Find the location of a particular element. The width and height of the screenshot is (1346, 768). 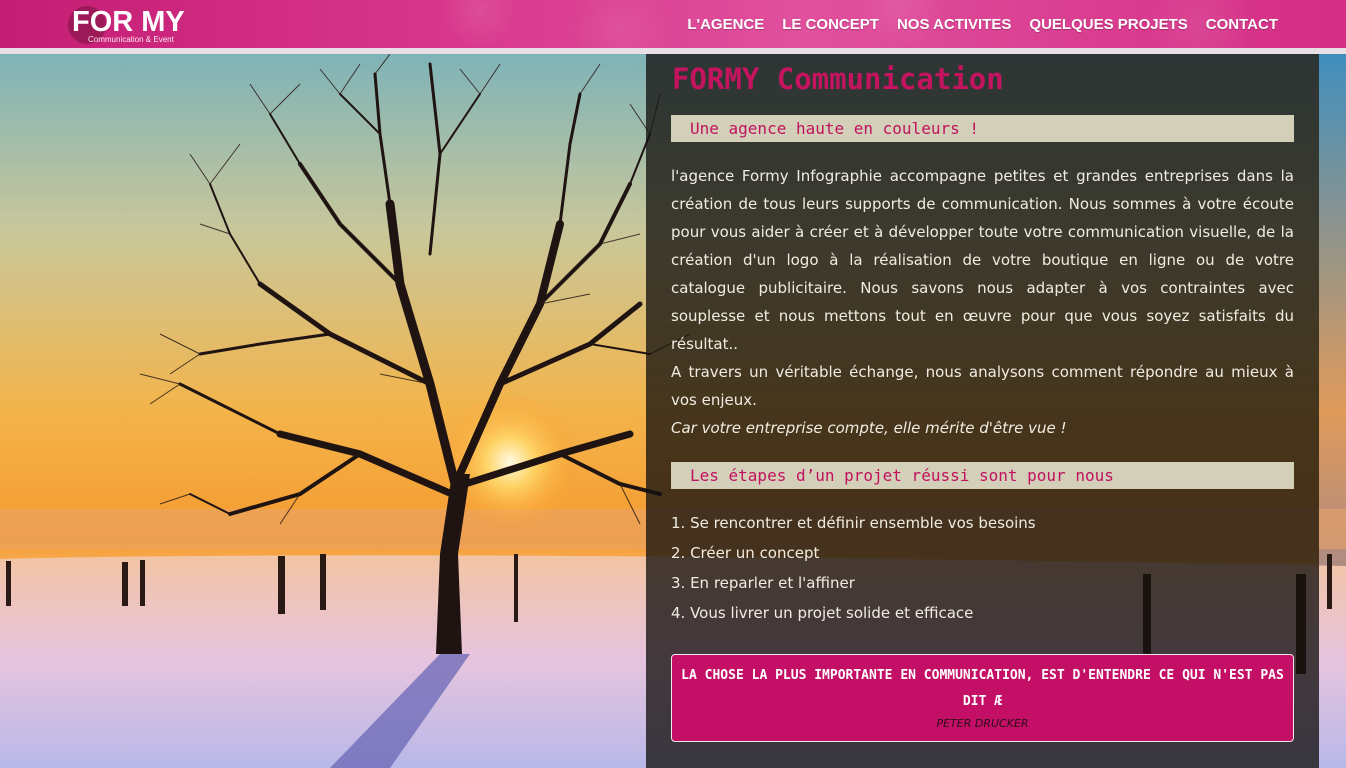

section-heading-agency: Une agence haute en couleurs ! is located at coordinates (982, 128).